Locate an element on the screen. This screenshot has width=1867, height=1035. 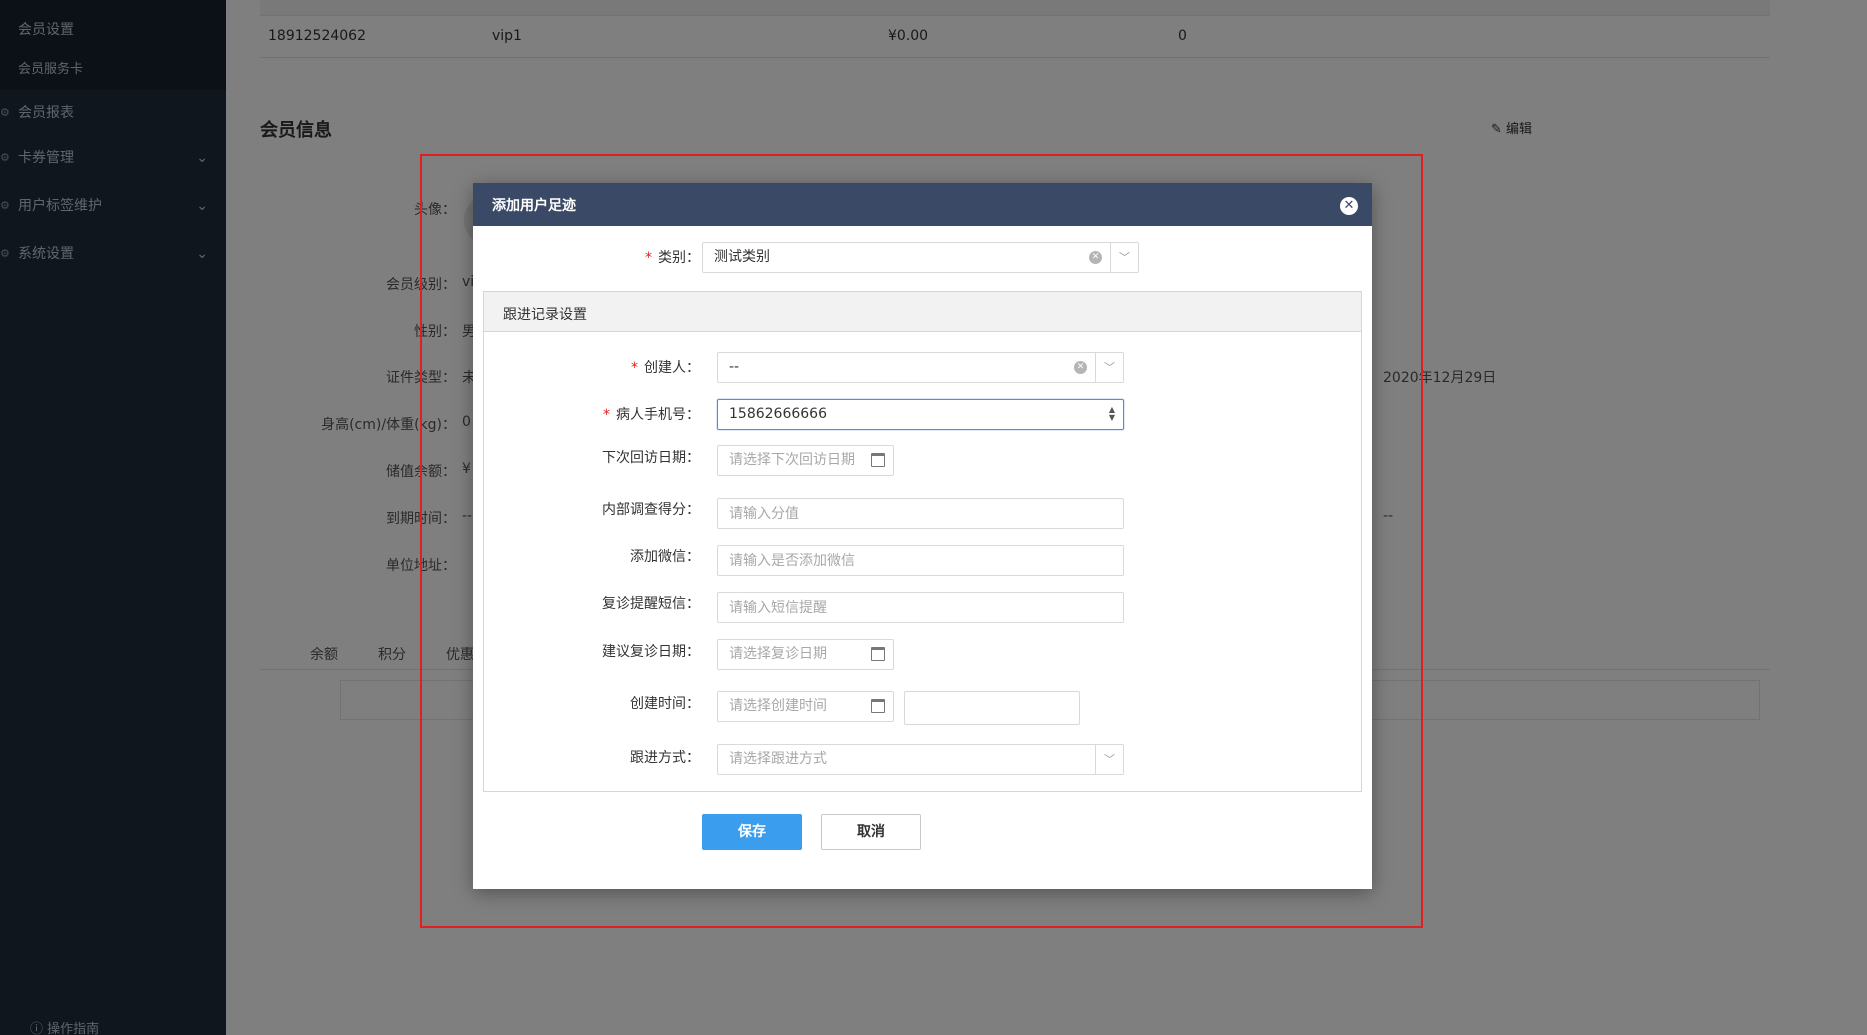
sms-label: 复诊提醒短信： is located at coordinates (651, 604).